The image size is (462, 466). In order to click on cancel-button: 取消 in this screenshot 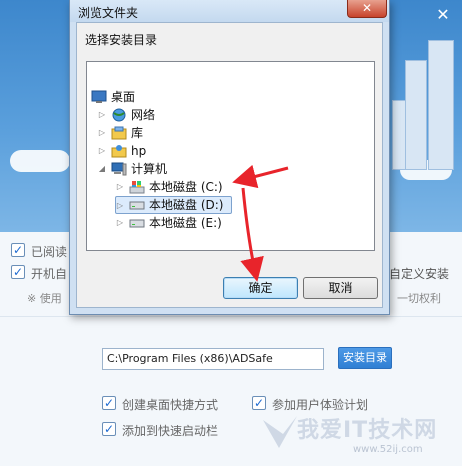, I will do `click(340, 288)`.